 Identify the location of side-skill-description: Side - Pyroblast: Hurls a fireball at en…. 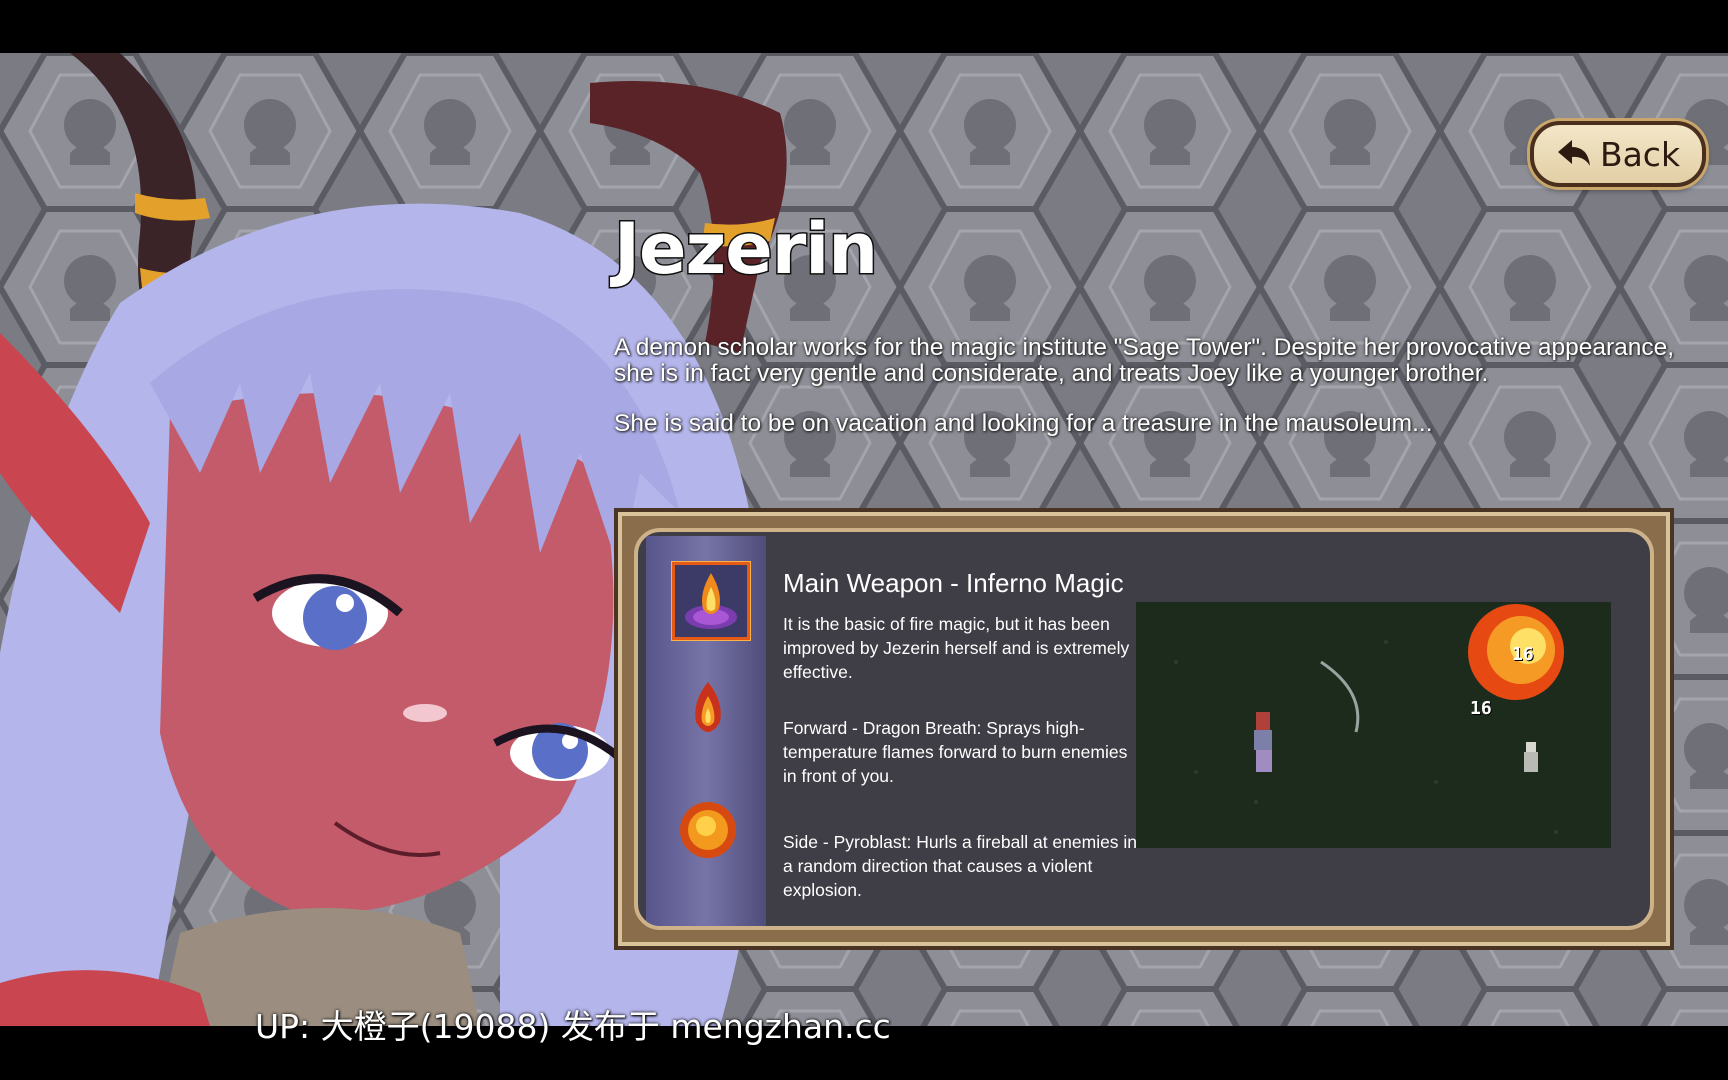
(960, 866).